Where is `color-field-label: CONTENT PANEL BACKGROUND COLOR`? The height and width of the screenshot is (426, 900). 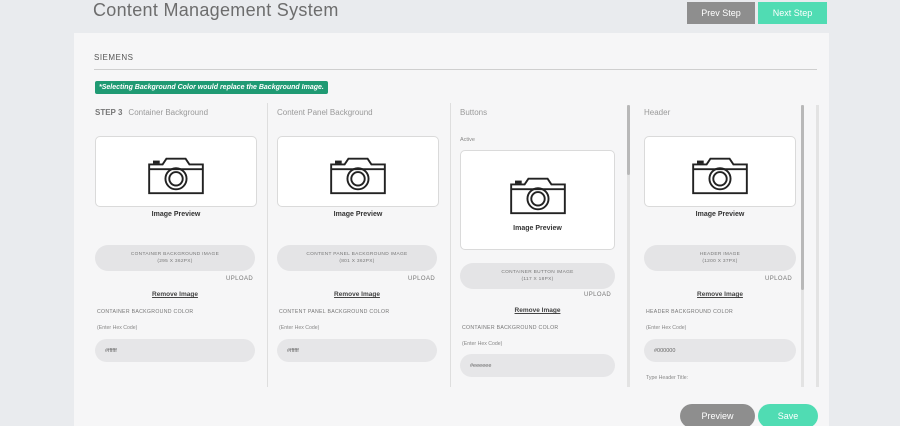
color-field-label: CONTENT PANEL BACKGROUND COLOR is located at coordinates (334, 312).